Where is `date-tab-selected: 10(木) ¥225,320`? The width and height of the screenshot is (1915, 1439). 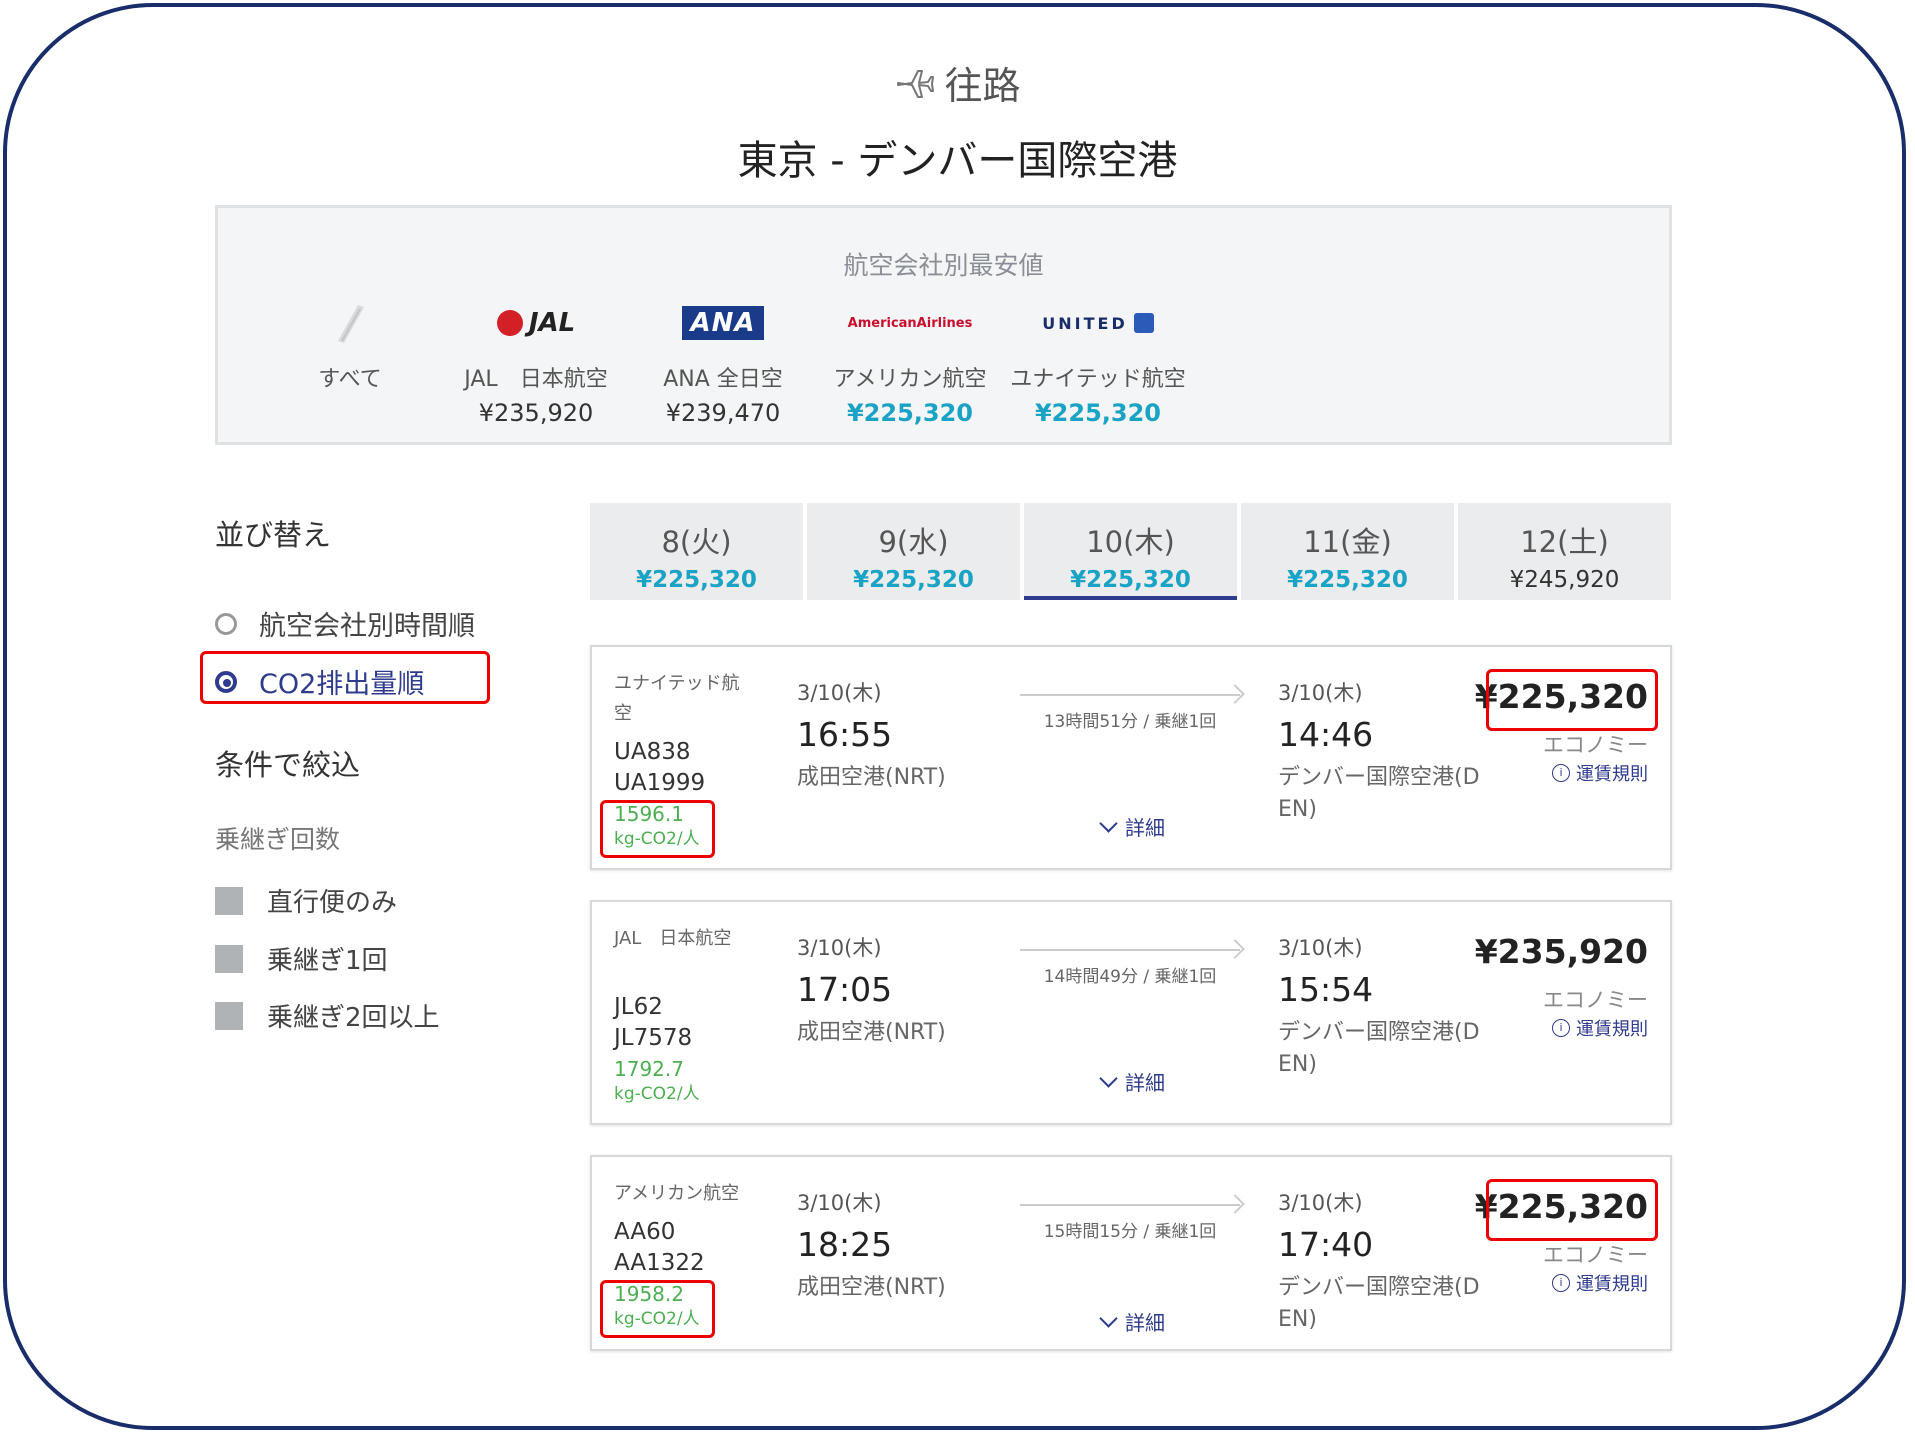
date-tab-selected: 10(木) ¥225,320 is located at coordinates (1130, 551).